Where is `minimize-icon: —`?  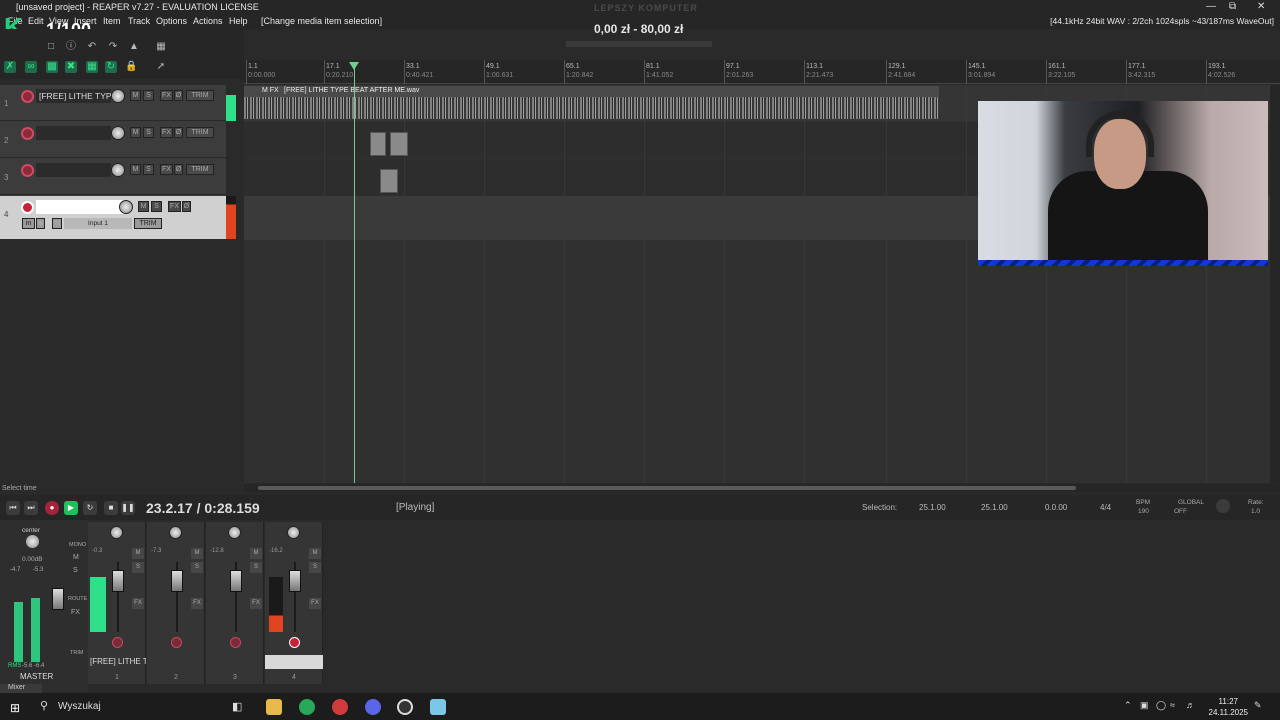 minimize-icon: — is located at coordinates (1211, 6).